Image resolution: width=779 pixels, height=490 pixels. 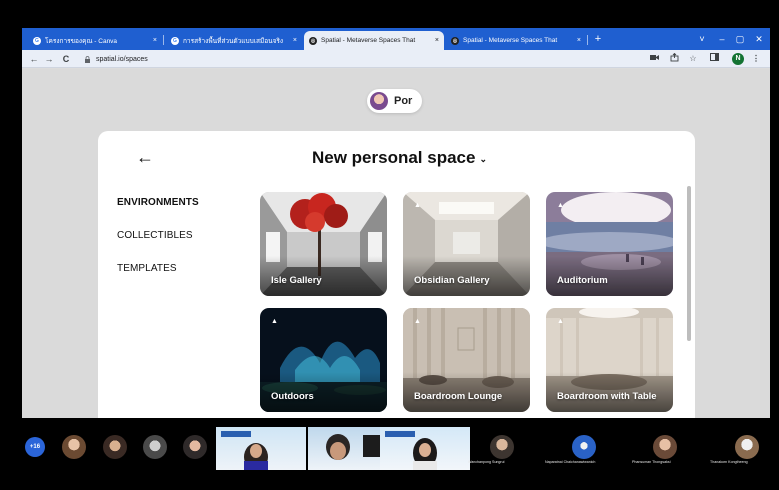 What do you see at coordinates (158, 202) in the screenshot?
I see `category-environments: ENVIRONMENTS` at bounding box center [158, 202].